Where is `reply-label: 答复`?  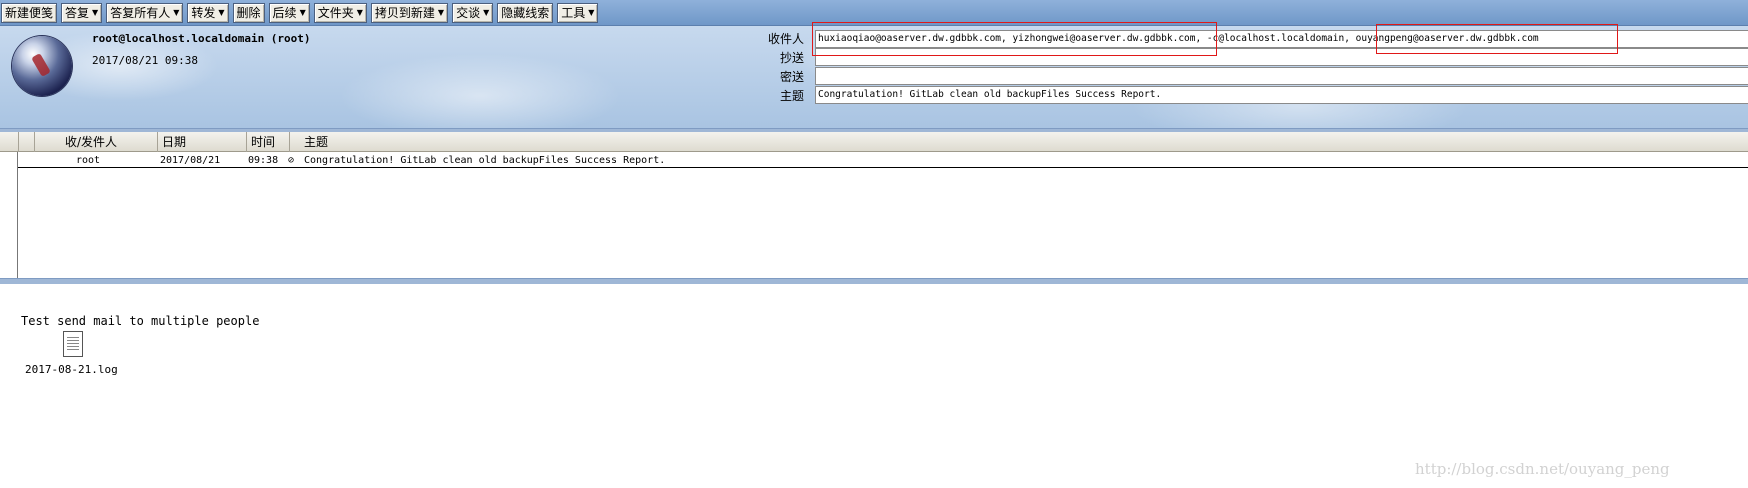
reply-label: 答复 is located at coordinates (77, 12).